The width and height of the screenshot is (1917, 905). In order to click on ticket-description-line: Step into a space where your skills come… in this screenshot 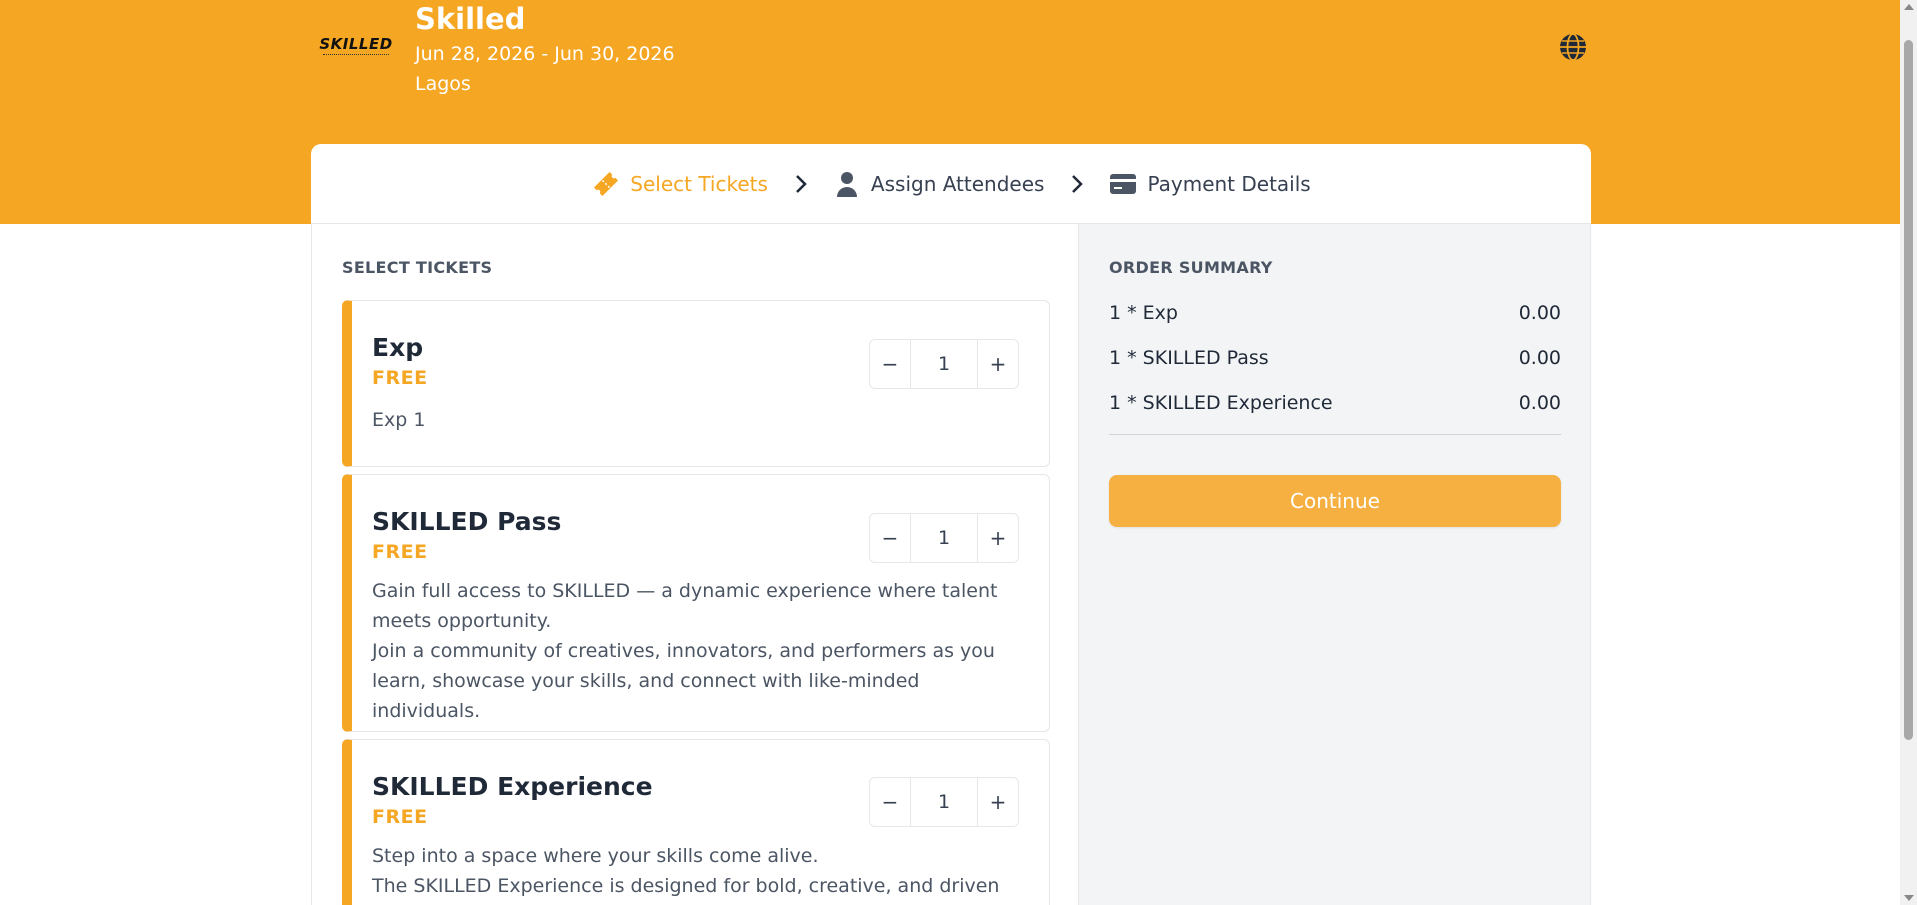, I will do `click(595, 856)`.